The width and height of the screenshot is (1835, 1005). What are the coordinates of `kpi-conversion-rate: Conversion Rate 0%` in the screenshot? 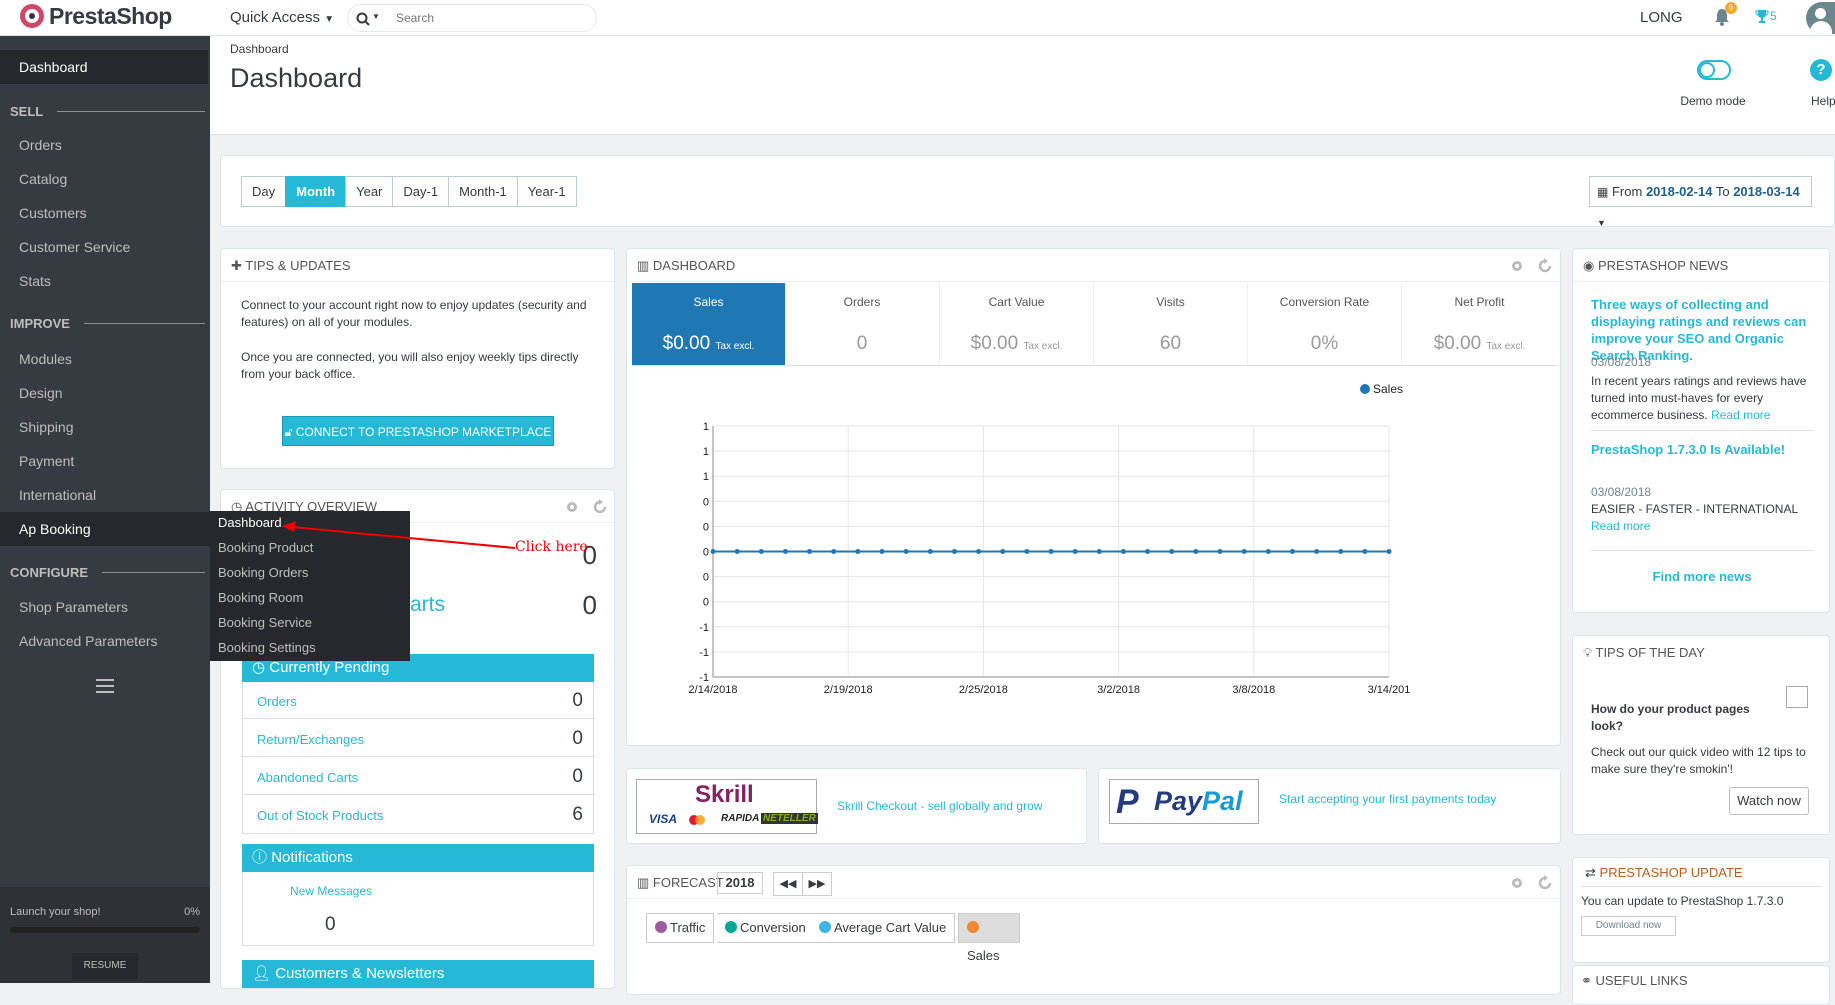 It's located at (1325, 324).